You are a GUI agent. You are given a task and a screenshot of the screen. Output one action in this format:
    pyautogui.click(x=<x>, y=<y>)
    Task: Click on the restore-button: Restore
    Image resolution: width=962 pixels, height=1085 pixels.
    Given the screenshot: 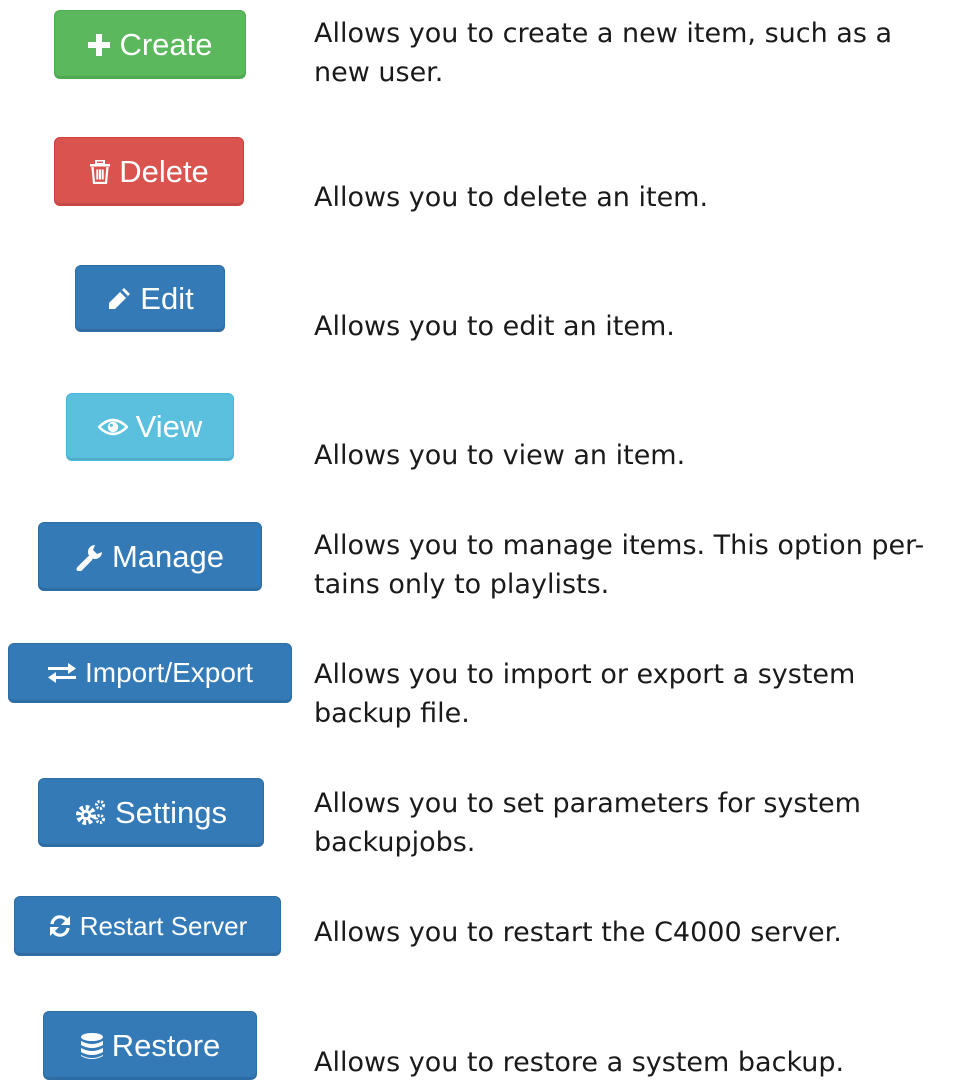 What is the action you would take?
    pyautogui.click(x=150, y=1045)
    